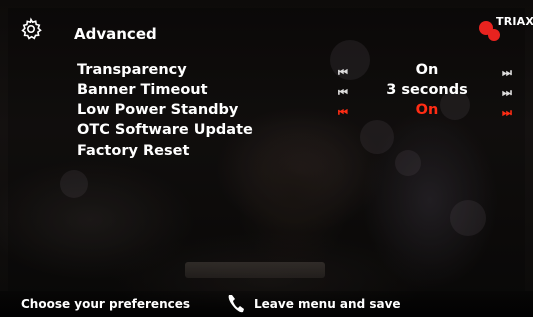  Describe the element at coordinates (514, 21) in the screenshot. I see `brand-logo-text: TRIAX` at that location.